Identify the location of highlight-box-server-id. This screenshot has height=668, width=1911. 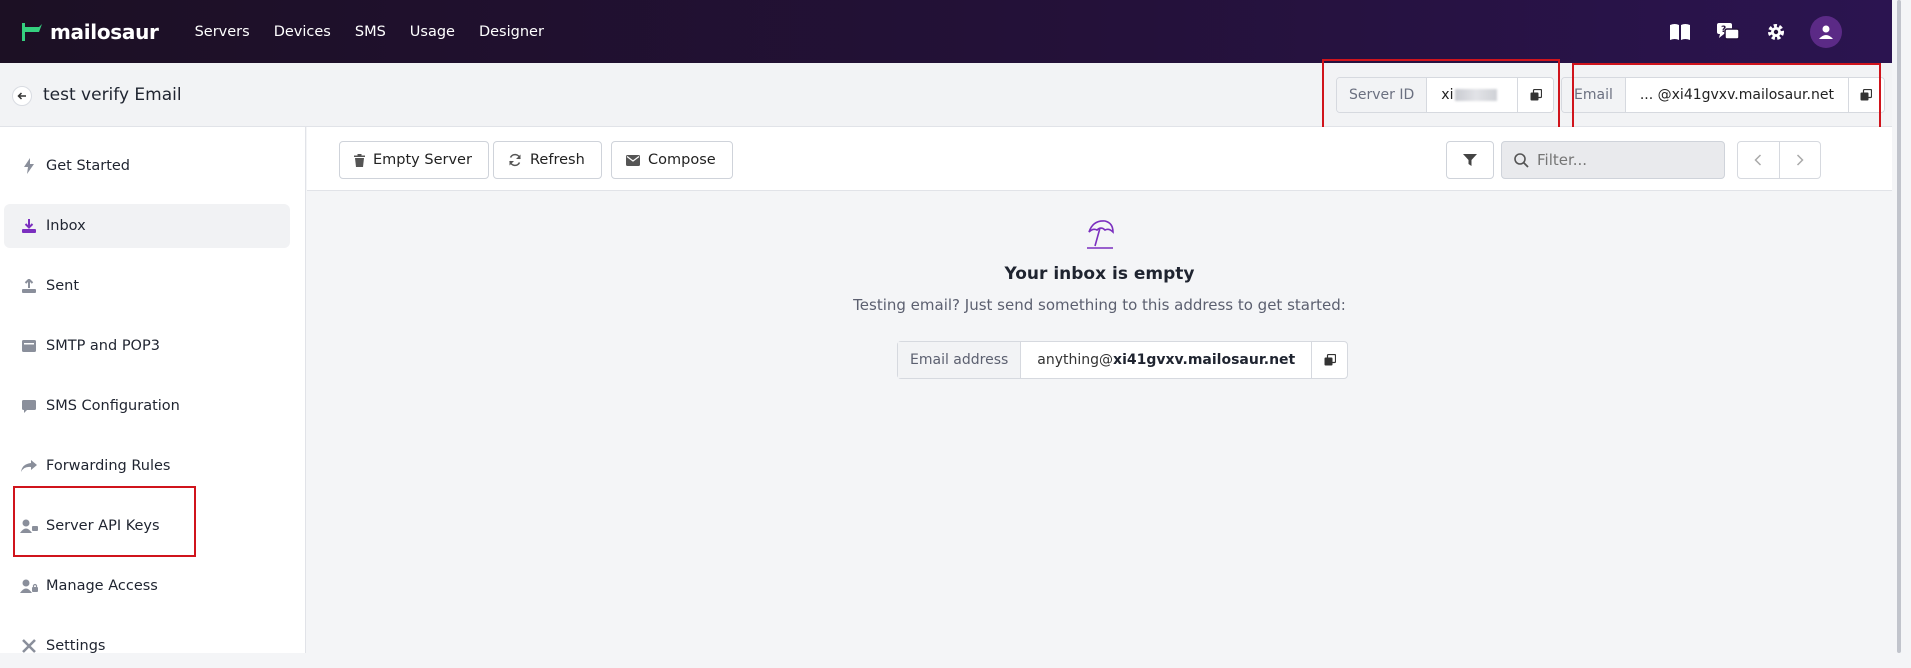
(1441, 95).